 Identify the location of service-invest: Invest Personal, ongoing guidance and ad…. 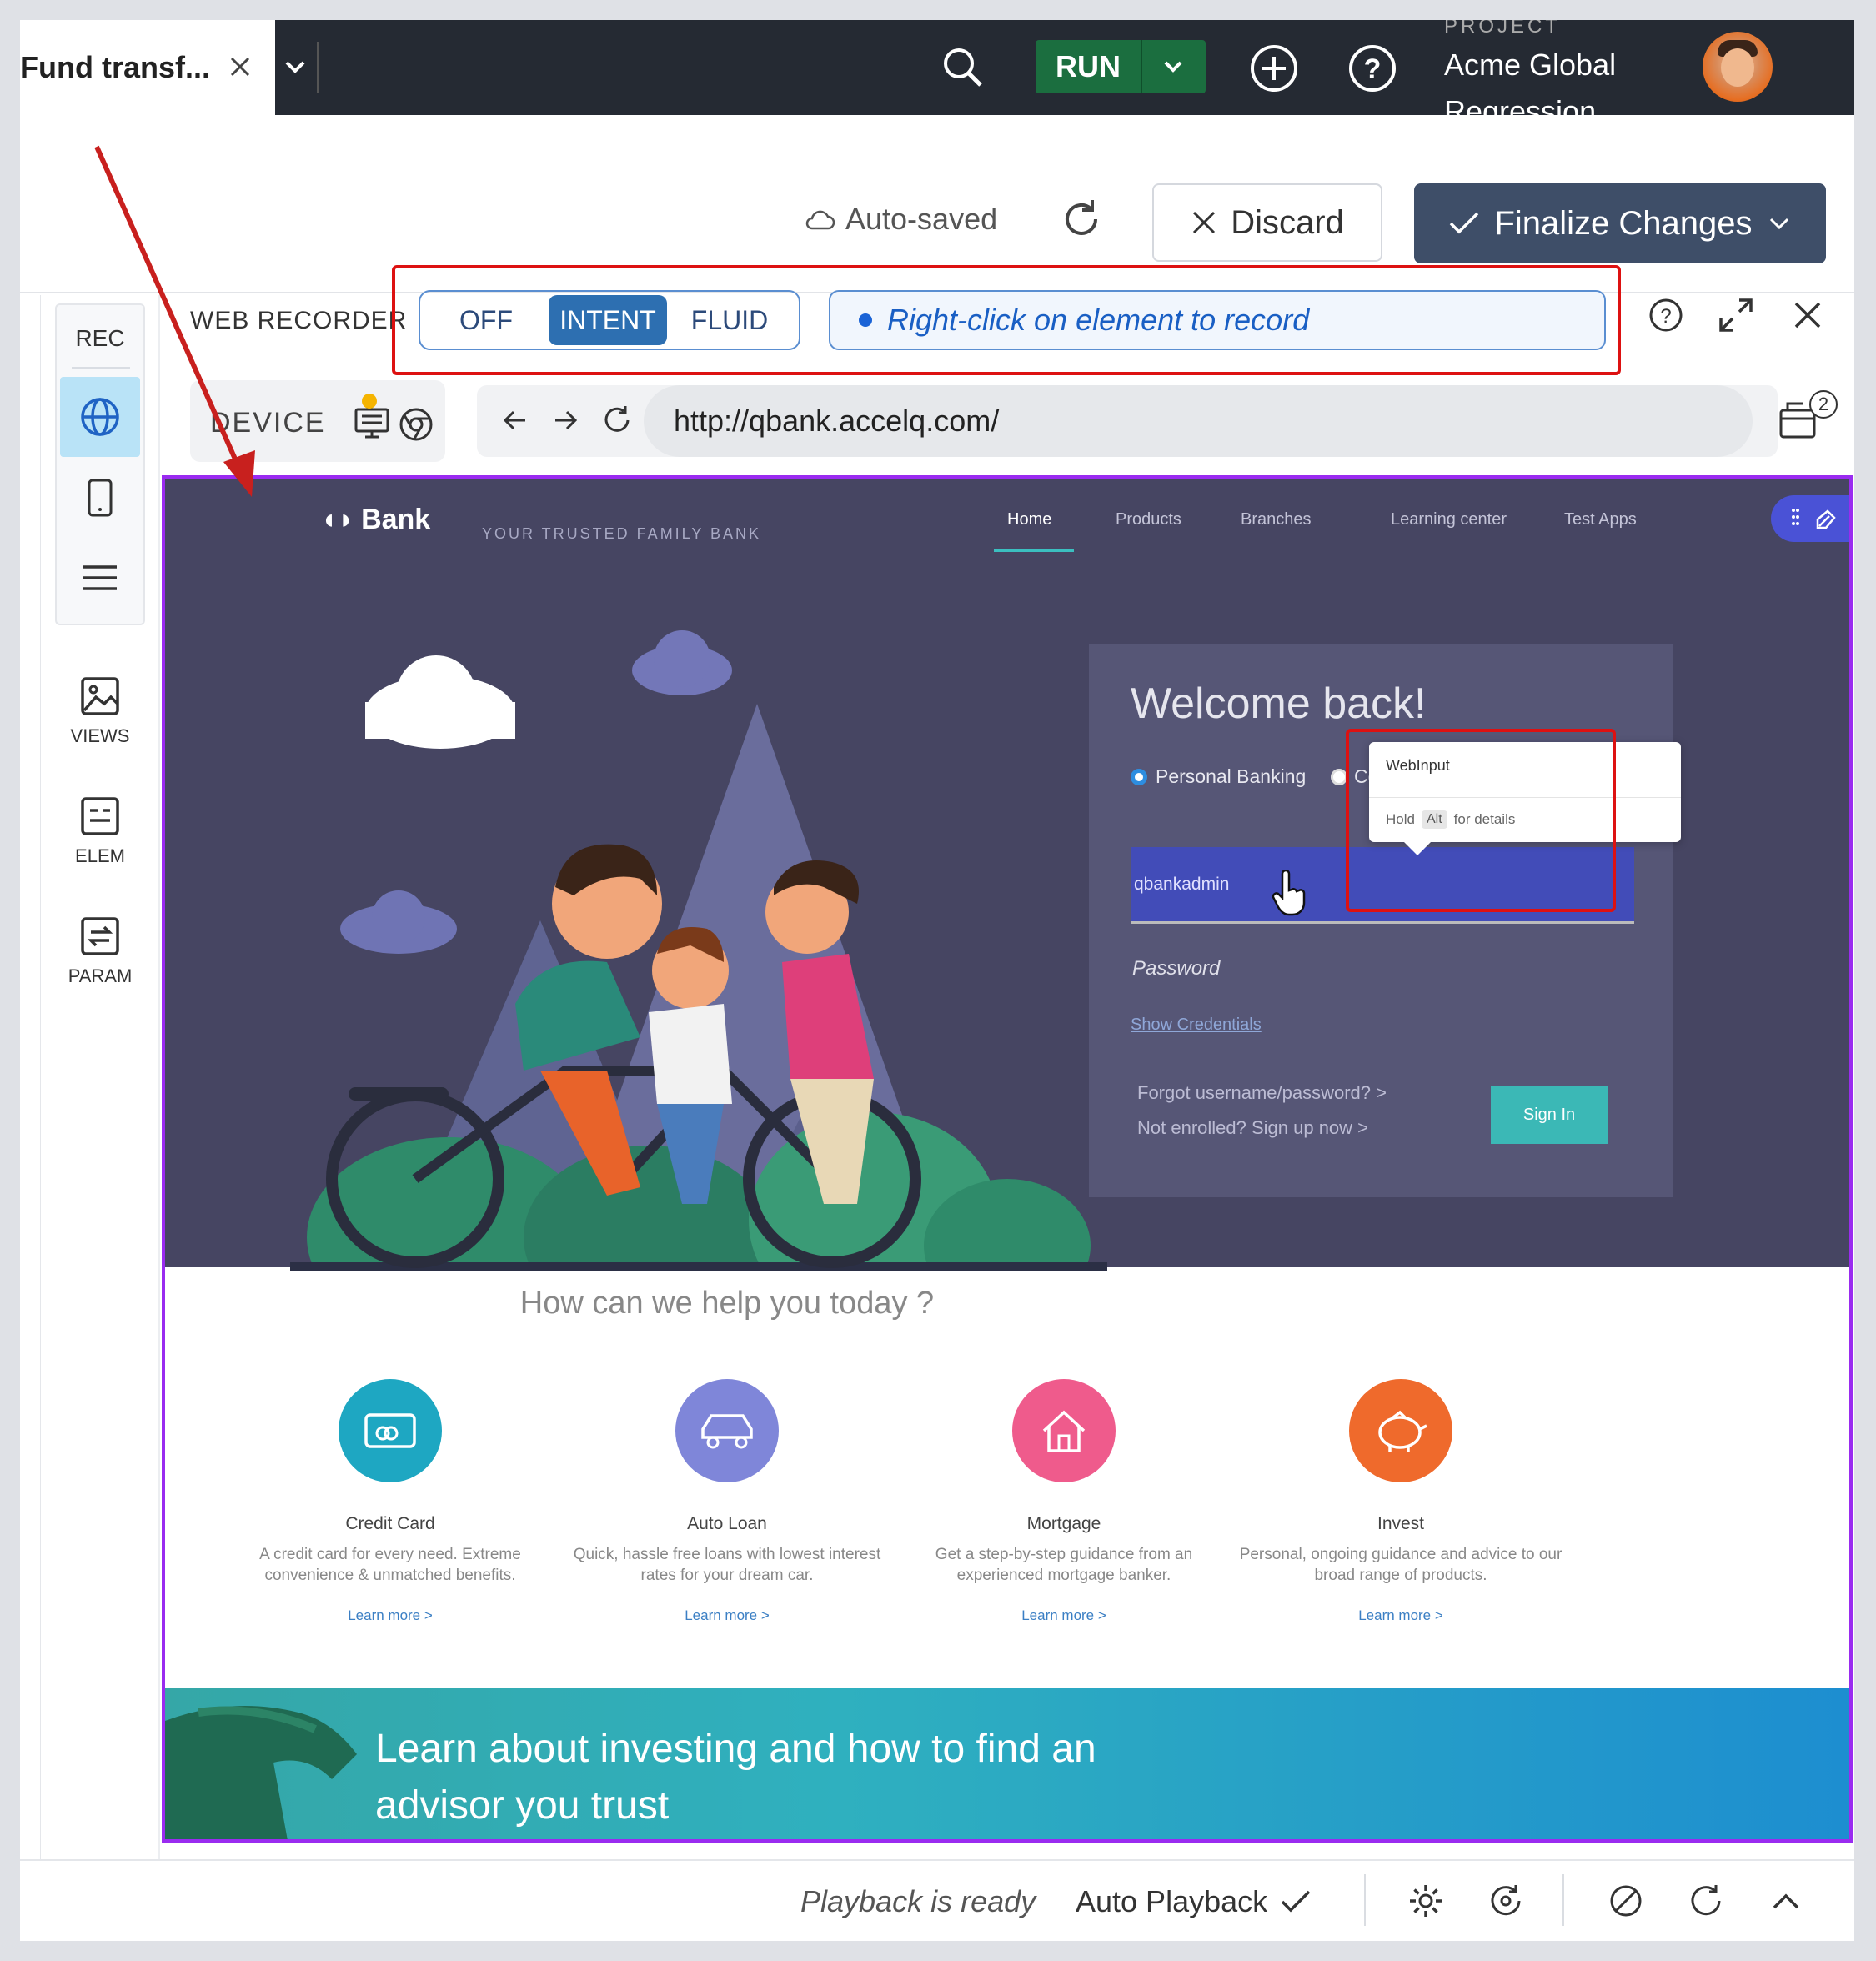
(1401, 1502).